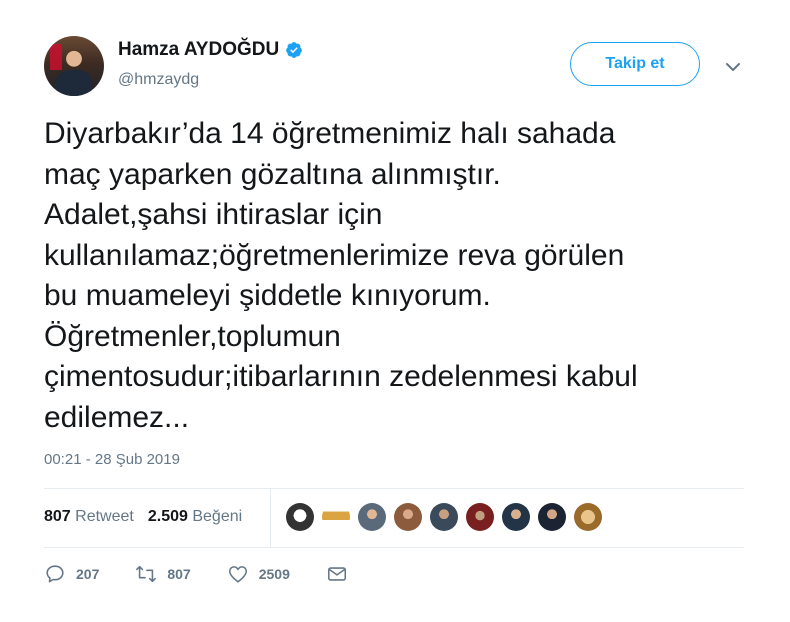  I want to click on tweet-actions: 207 807 2509, so click(219, 574).